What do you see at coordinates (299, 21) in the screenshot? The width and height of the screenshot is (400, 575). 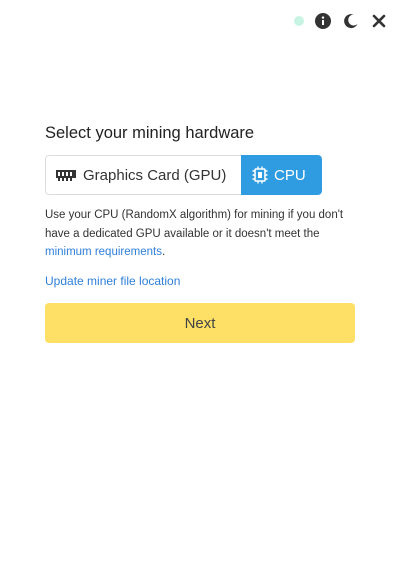 I see `status-dot` at bounding box center [299, 21].